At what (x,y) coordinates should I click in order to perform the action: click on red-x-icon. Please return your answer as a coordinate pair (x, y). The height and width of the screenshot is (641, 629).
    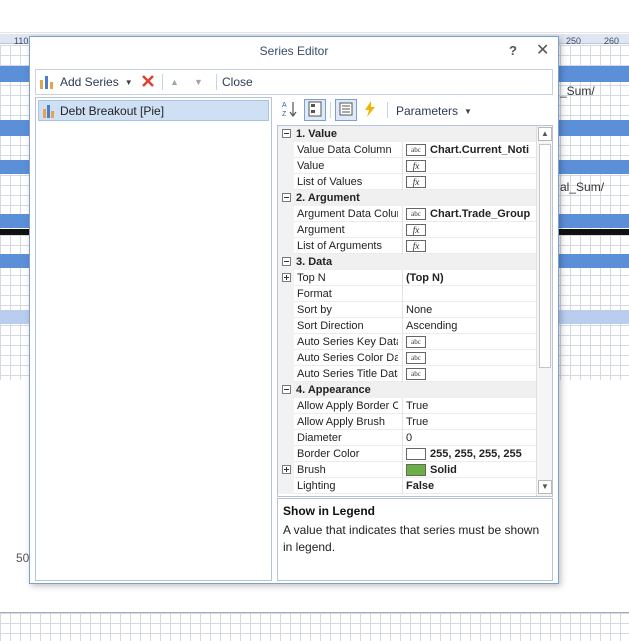
    Looking at the image, I should click on (148, 82).